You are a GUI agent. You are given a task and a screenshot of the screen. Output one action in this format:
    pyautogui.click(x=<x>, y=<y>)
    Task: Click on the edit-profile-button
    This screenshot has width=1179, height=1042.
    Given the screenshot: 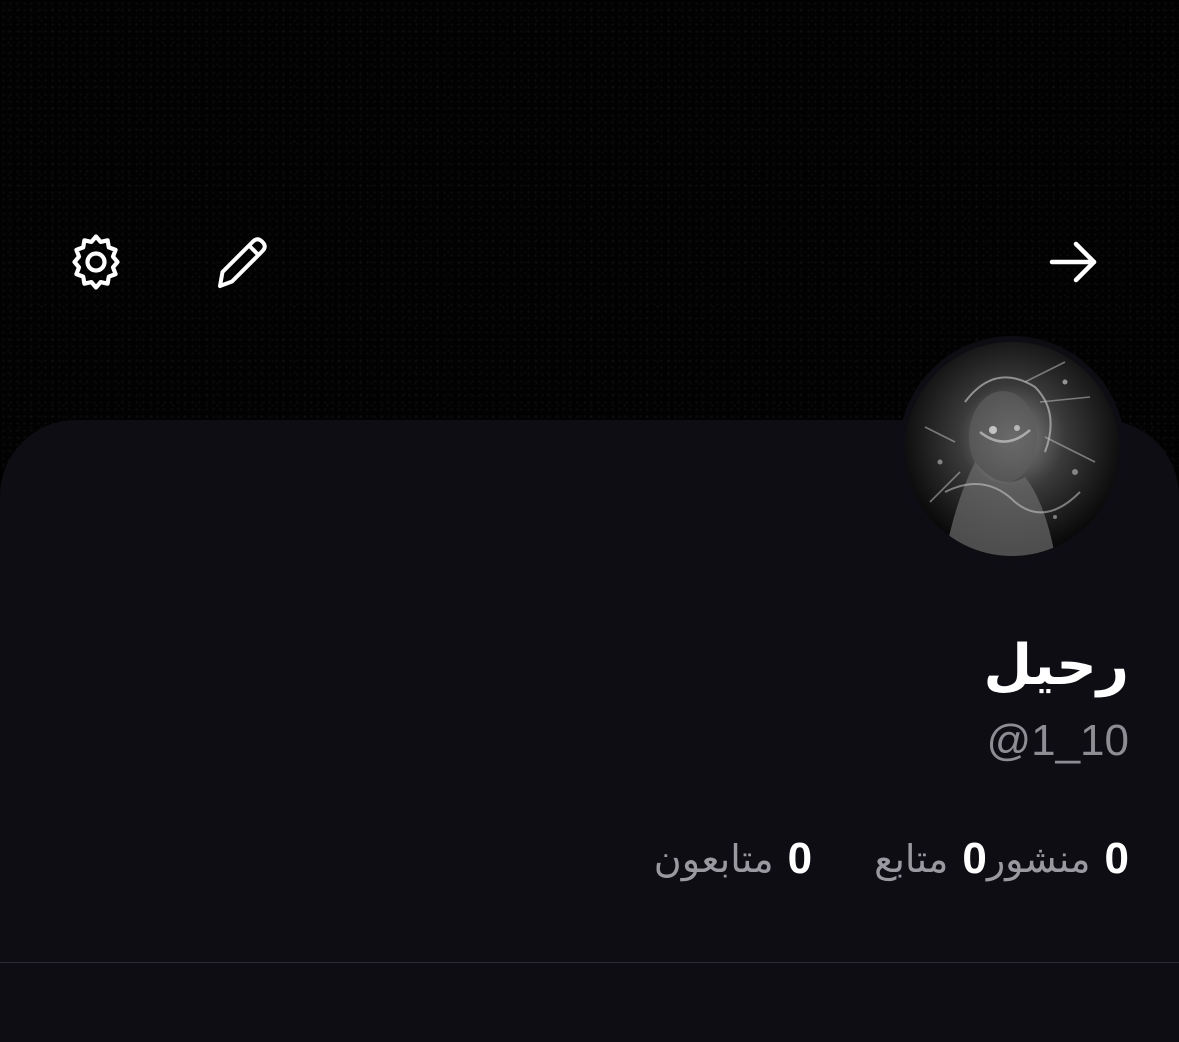 What is the action you would take?
    pyautogui.click(x=240, y=260)
    